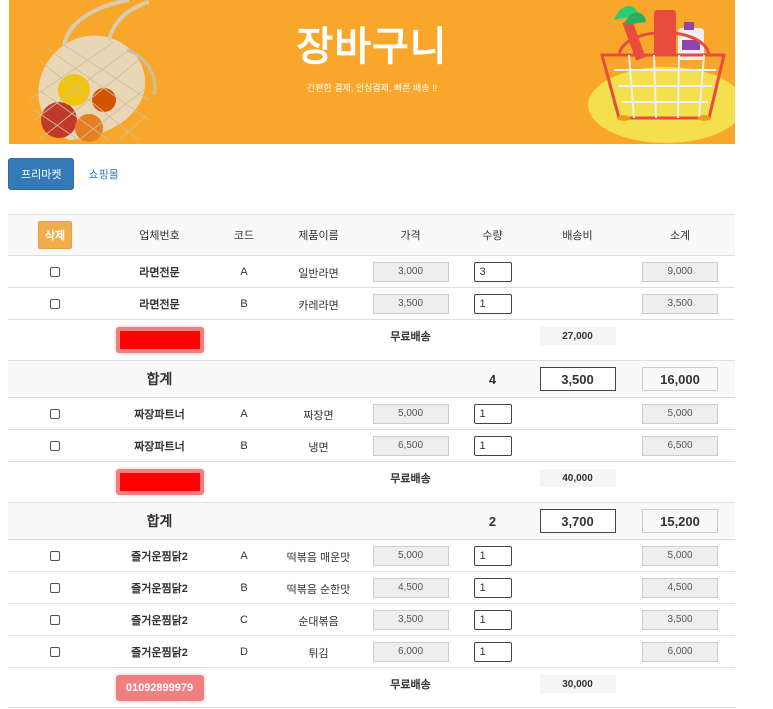 The image size is (773, 709). I want to click on total-row: 합계 4 3,500 16,000, so click(371, 378).